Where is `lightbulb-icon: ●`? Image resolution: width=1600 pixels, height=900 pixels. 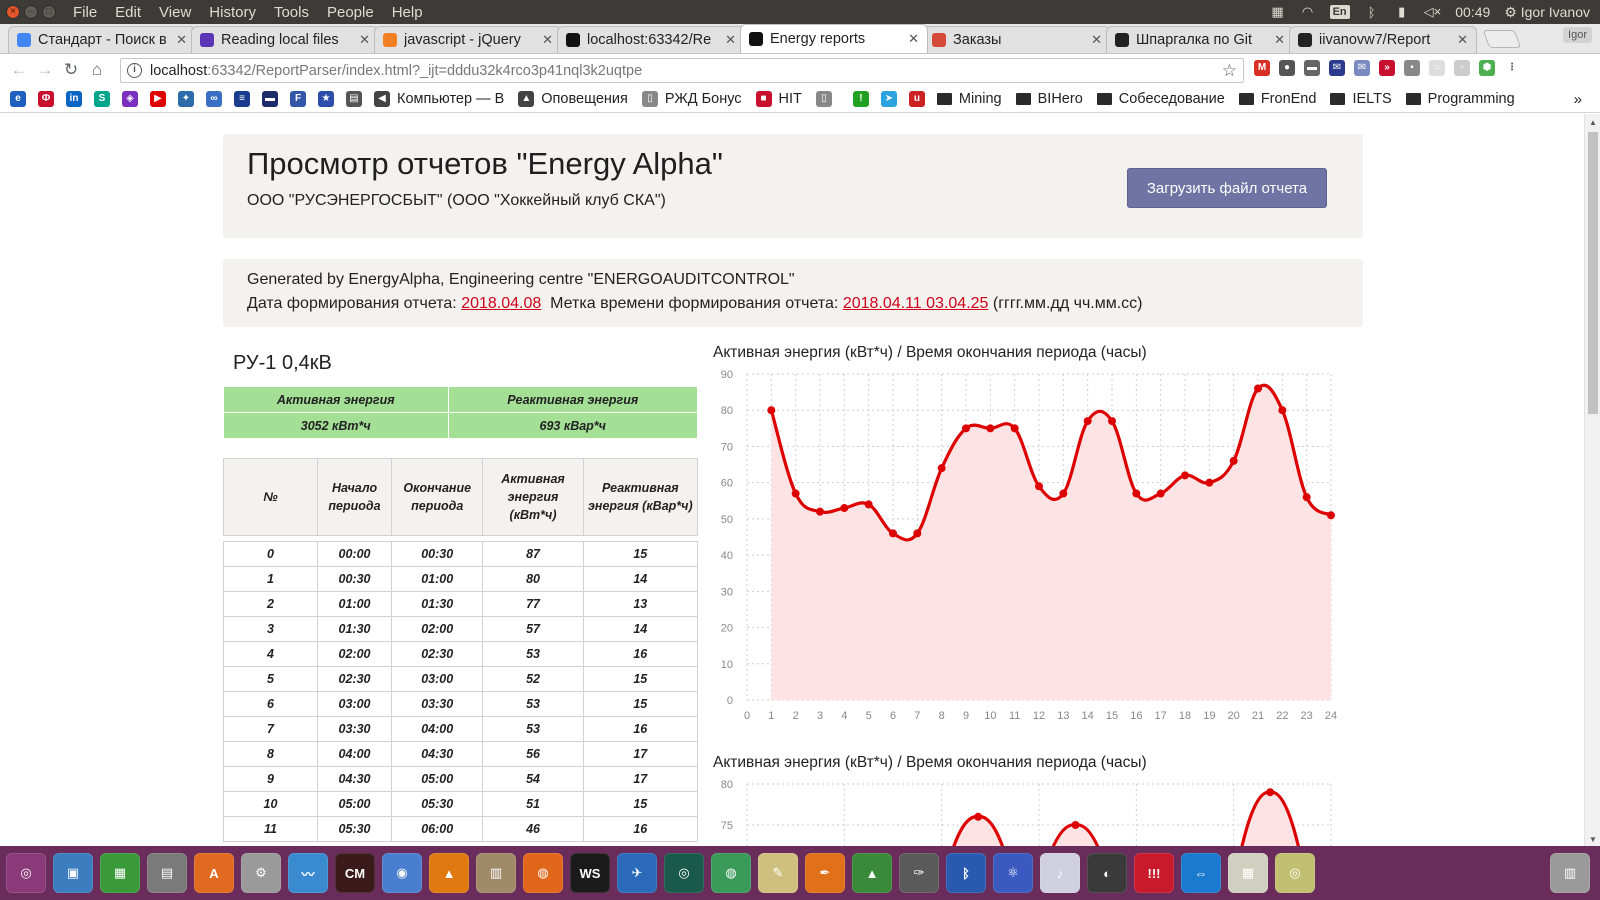
lightbulb-icon: ● is located at coordinates (1287, 68).